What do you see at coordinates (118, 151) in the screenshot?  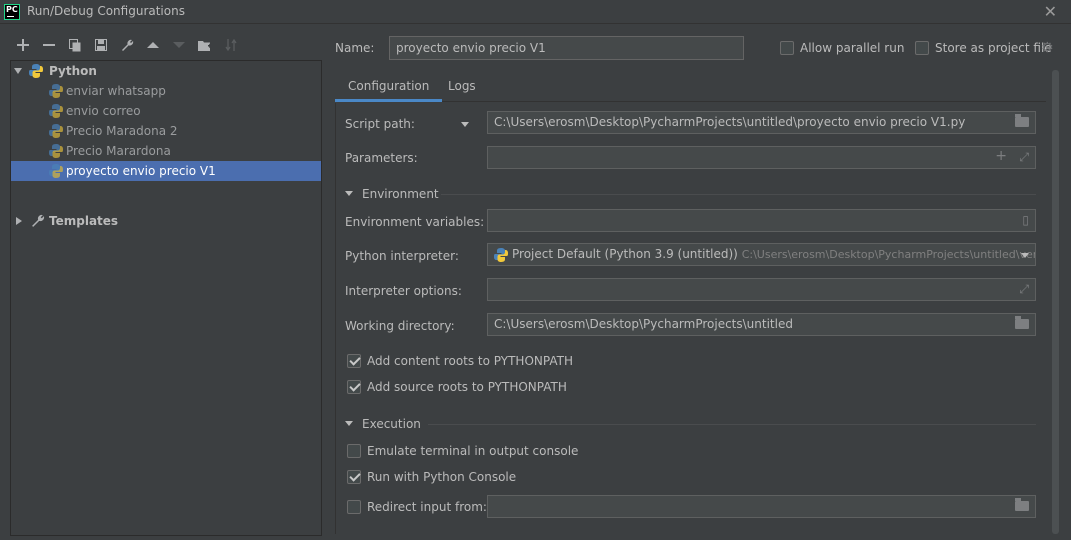 I see `tree-item-label: Precio Marardona` at bounding box center [118, 151].